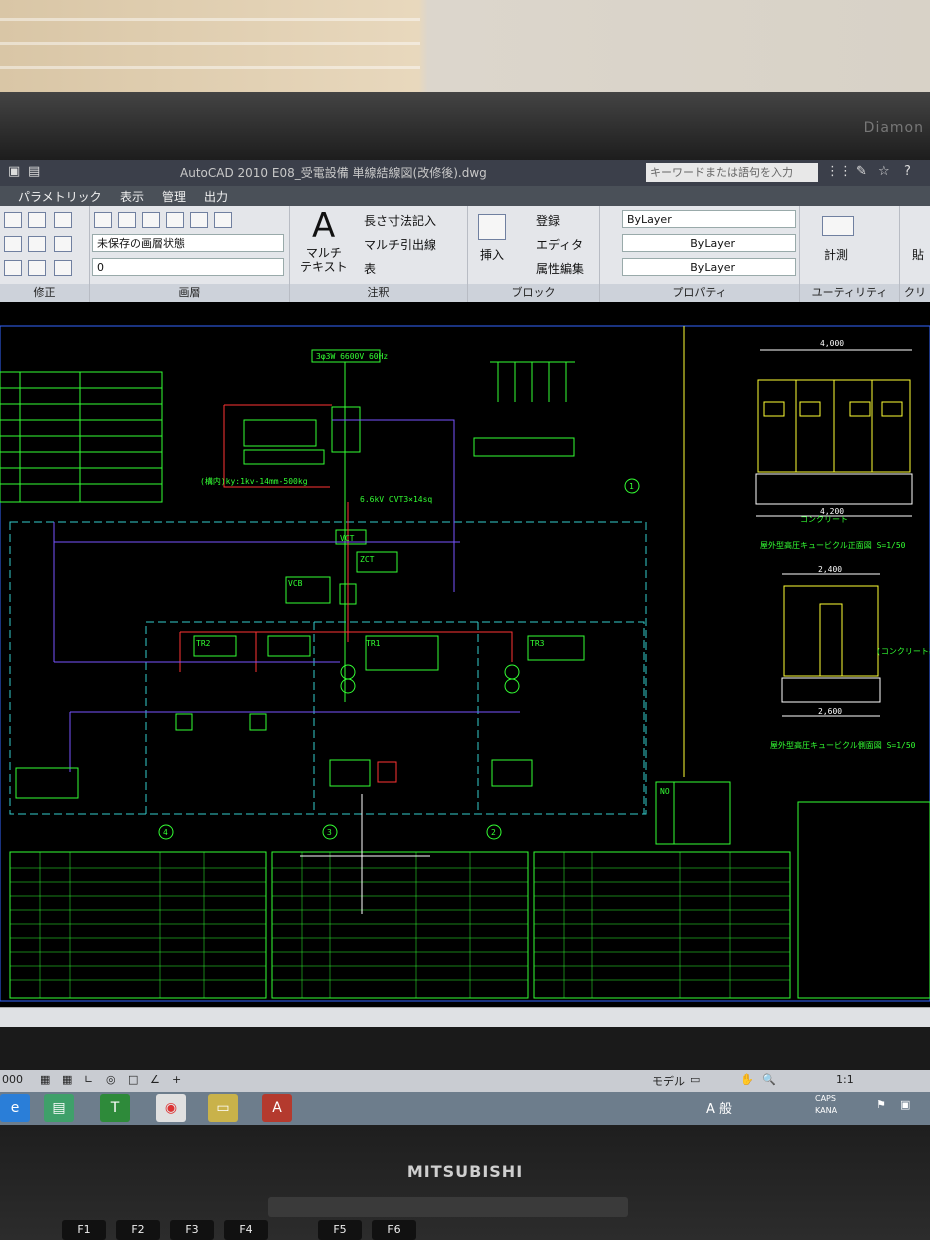 The height and width of the screenshot is (1240, 930). I want to click on multileader-button: マルチ引出線, so click(400, 244).